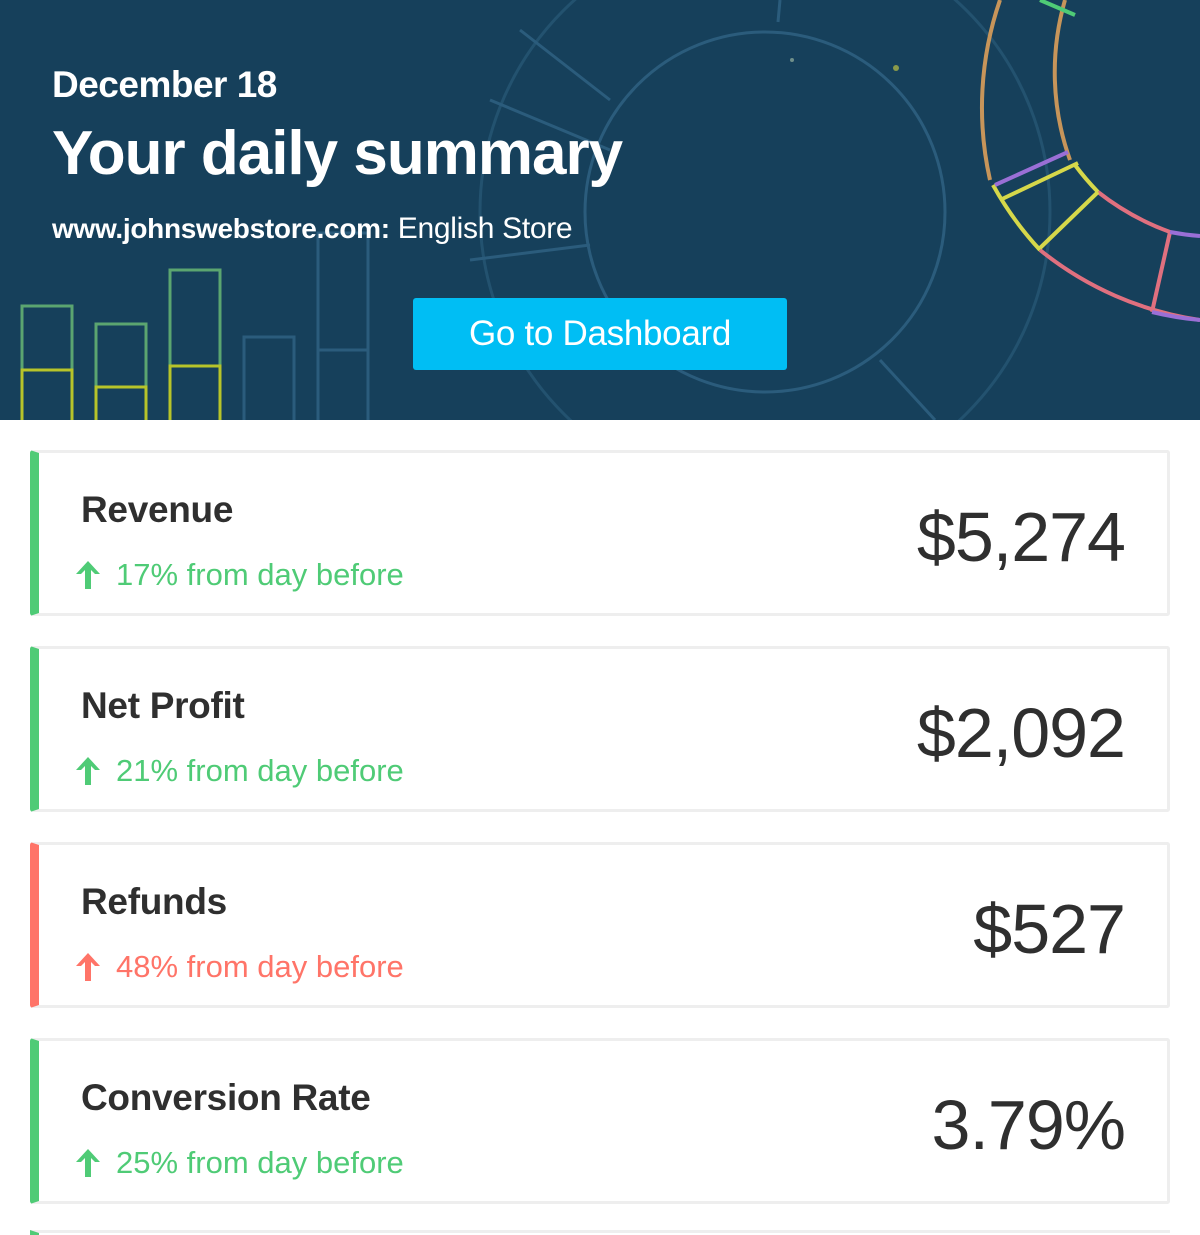  Describe the element at coordinates (600, 1232) in the screenshot. I see `next-card-edge` at that location.